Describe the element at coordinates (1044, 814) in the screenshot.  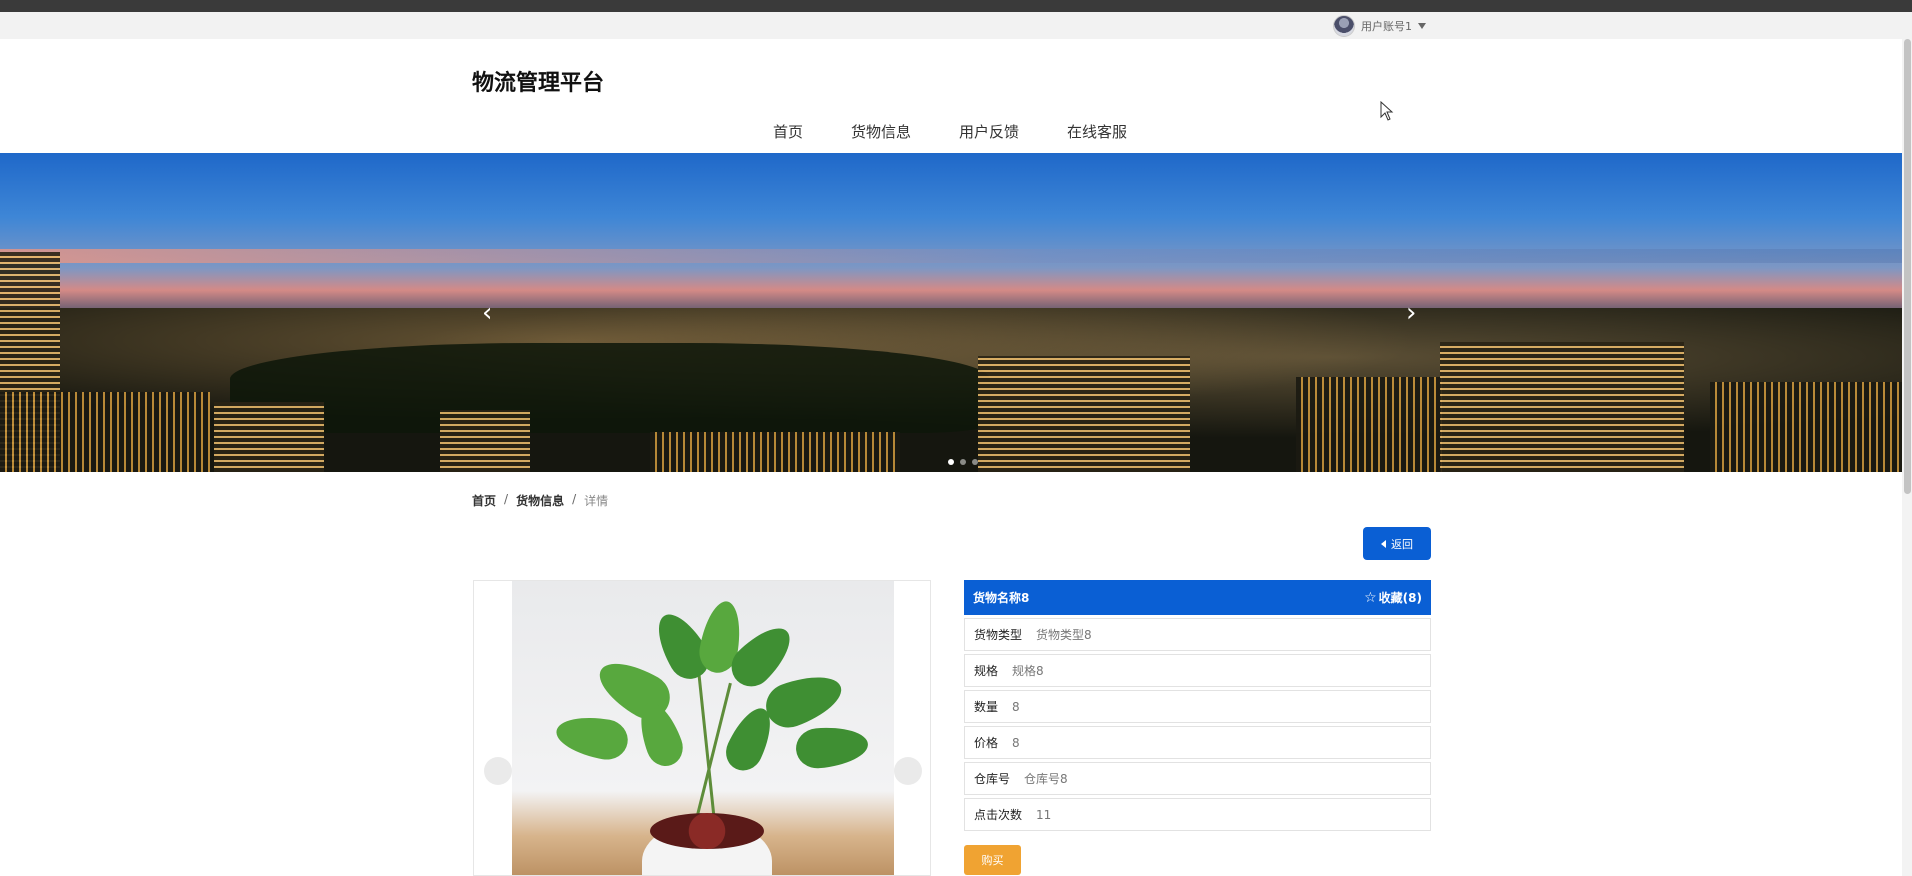
I see `info-value: 11` at that location.